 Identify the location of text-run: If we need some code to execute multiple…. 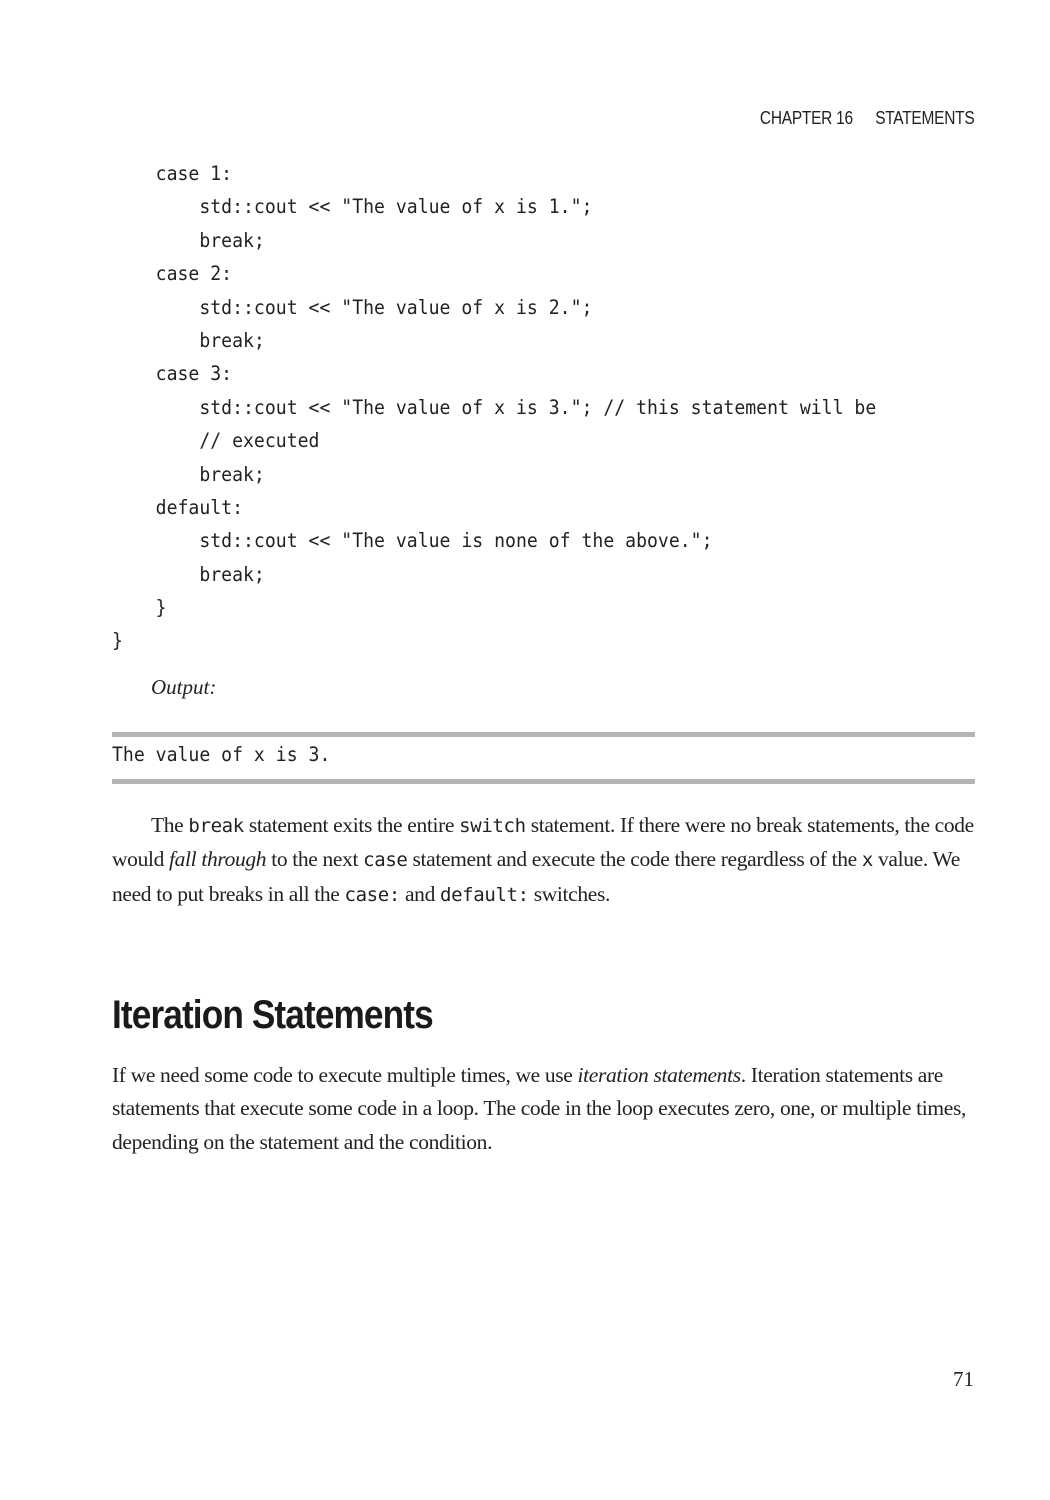
(345, 1075).